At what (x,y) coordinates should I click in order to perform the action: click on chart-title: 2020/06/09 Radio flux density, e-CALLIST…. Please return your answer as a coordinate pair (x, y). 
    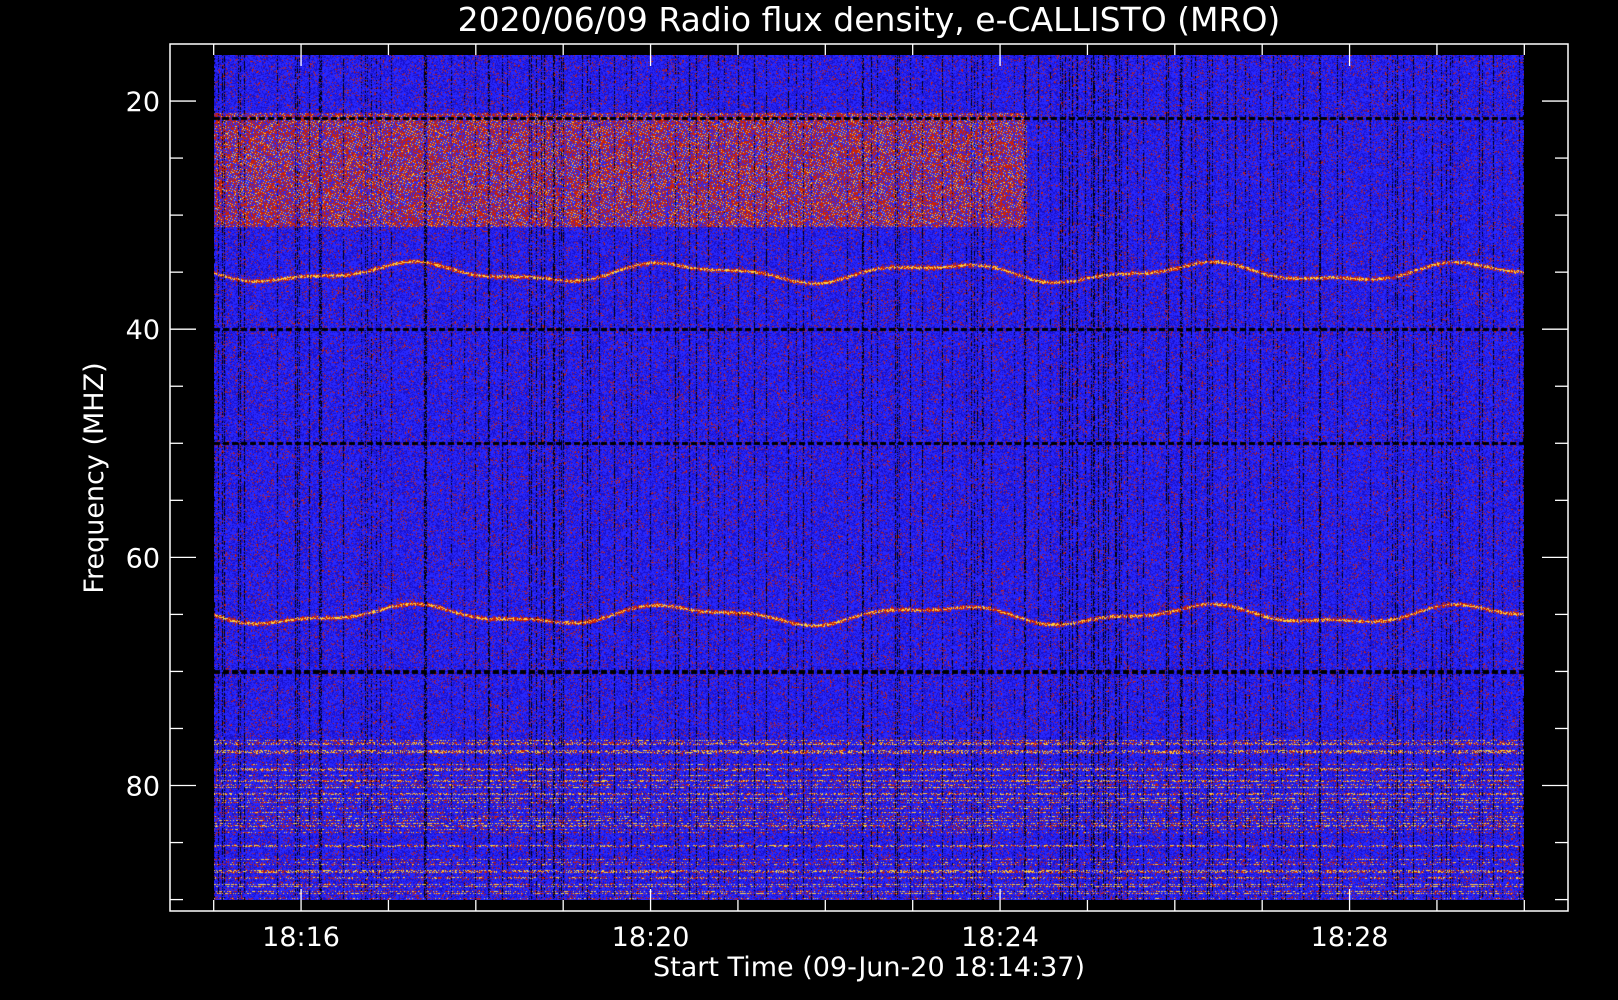
    Looking at the image, I should click on (869, 19).